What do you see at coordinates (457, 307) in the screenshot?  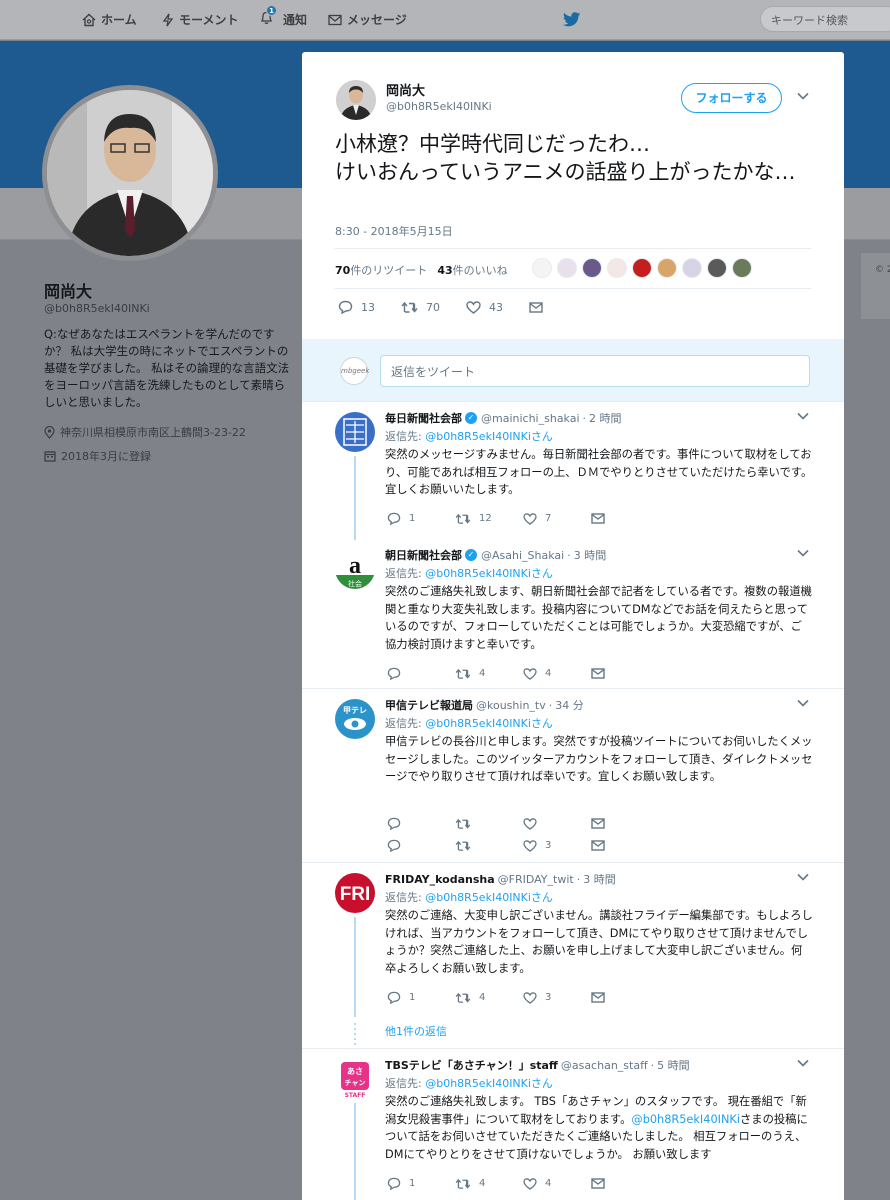 I see `tweet-actions: 13 70 43` at bounding box center [457, 307].